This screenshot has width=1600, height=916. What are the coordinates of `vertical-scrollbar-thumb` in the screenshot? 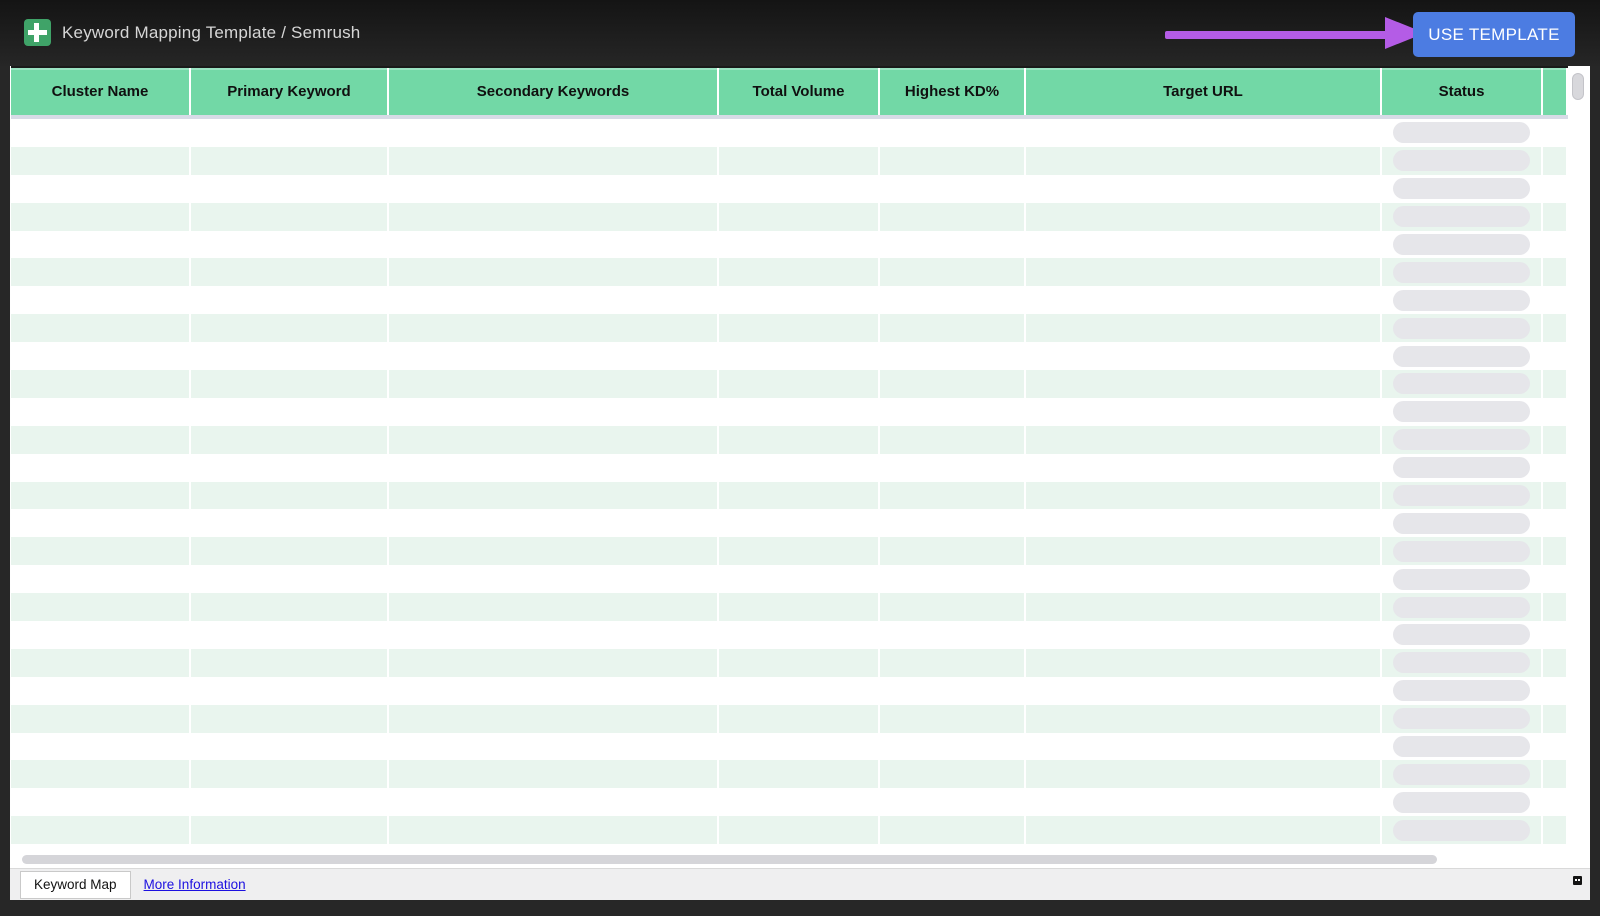 It's located at (1578, 86).